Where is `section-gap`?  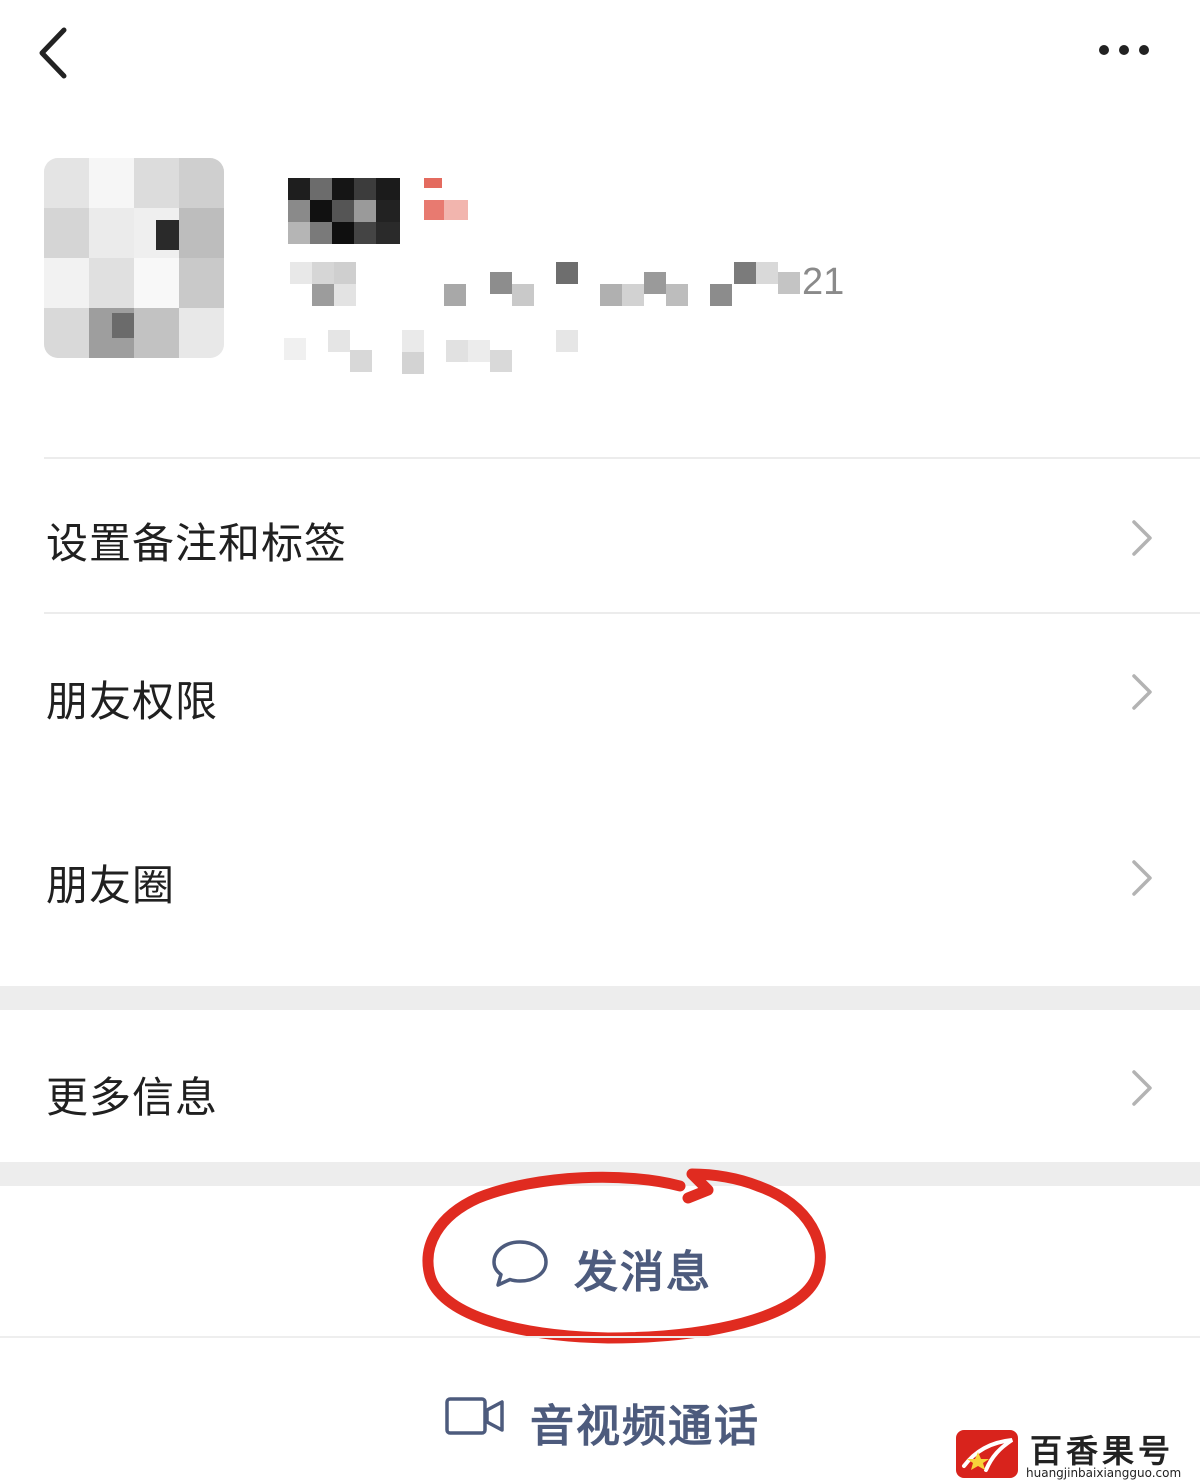 section-gap is located at coordinates (600, 998).